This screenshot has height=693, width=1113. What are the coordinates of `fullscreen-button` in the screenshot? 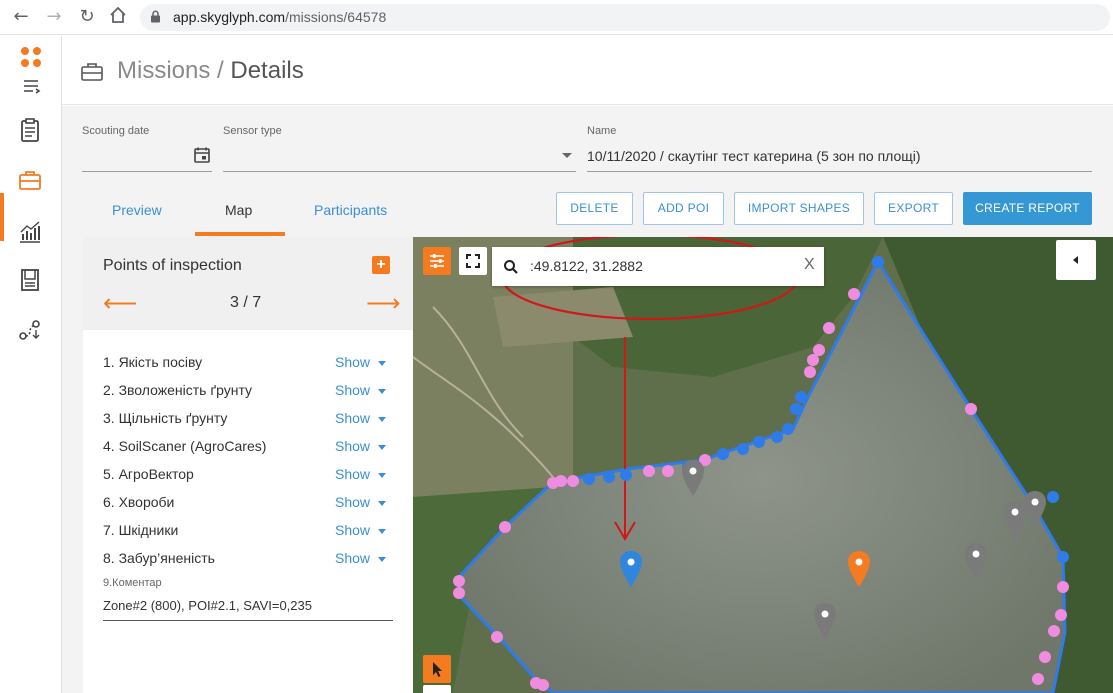 It's located at (473, 261).